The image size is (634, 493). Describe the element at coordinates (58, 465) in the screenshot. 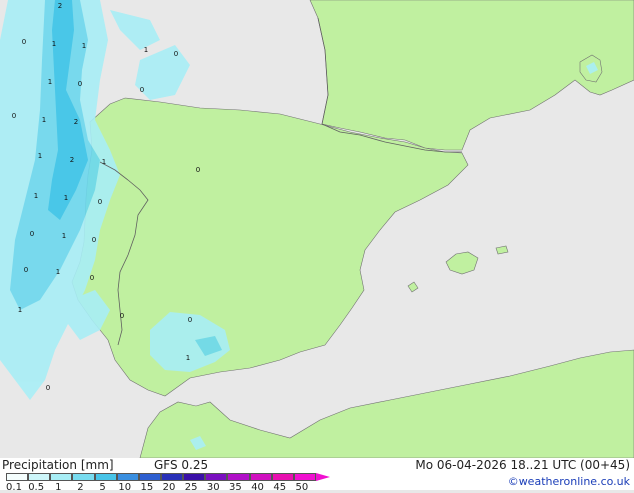

I see `legend-title: Precipitation [mm]` at that location.